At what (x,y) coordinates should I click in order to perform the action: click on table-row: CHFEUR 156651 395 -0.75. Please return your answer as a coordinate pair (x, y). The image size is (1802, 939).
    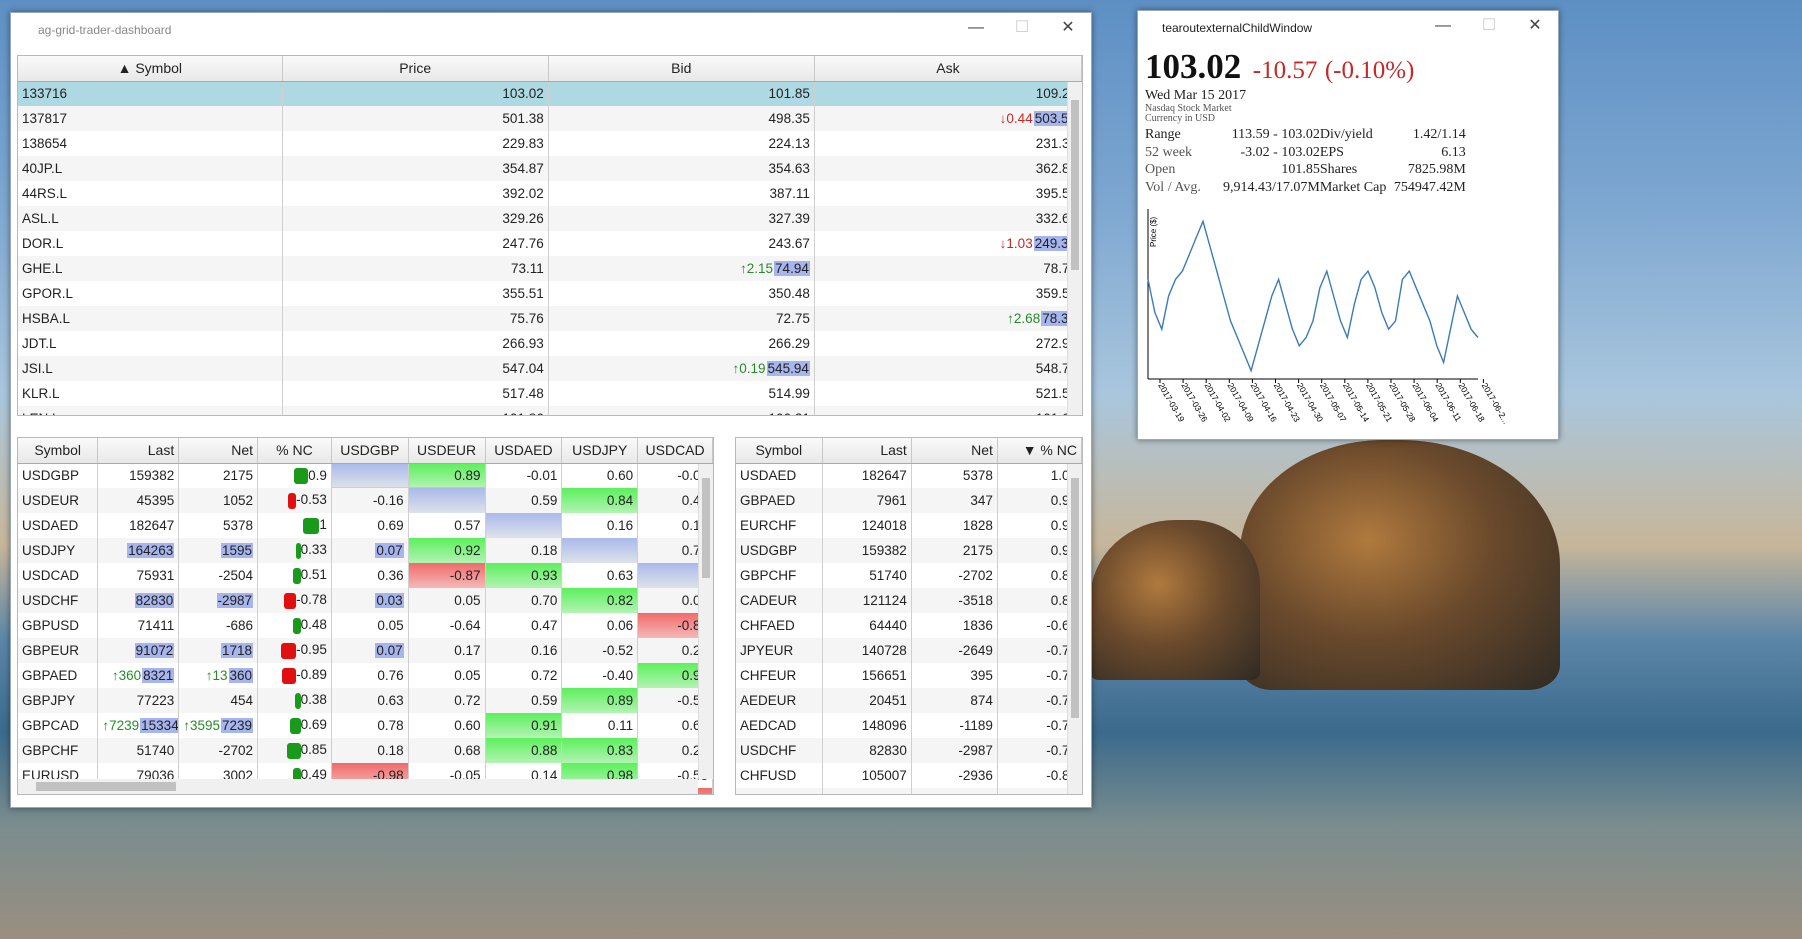
    Looking at the image, I should click on (909, 675).